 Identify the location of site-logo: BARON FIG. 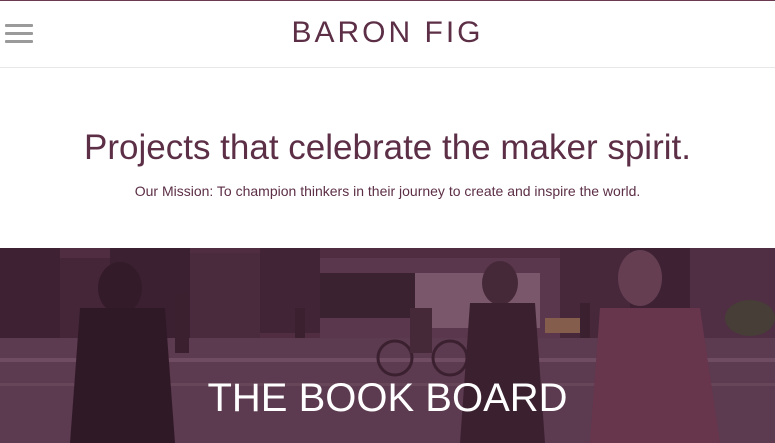
(387, 33).